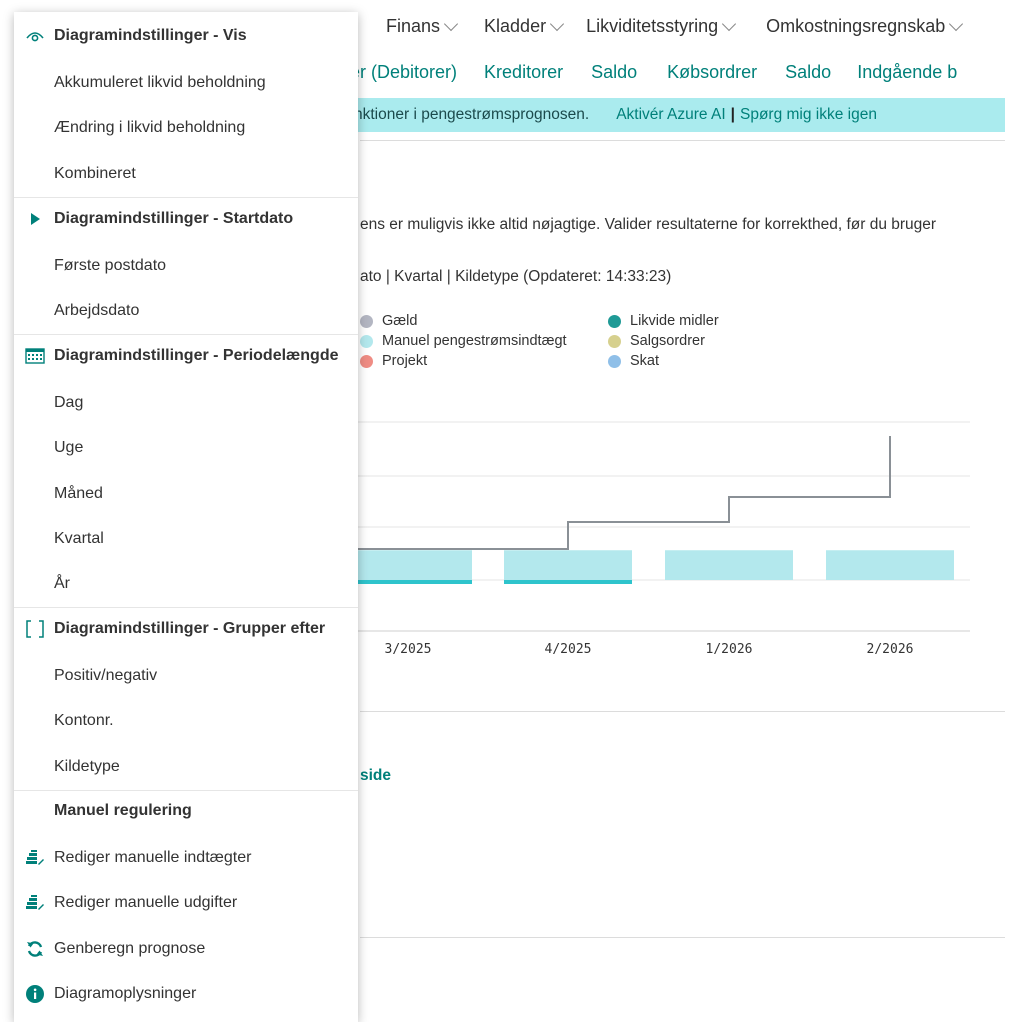 The height and width of the screenshot is (1022, 1013). What do you see at coordinates (186, 903) in the screenshot?
I see `menu-item-rediger-udgifter: Rediger manuelle udgifter` at bounding box center [186, 903].